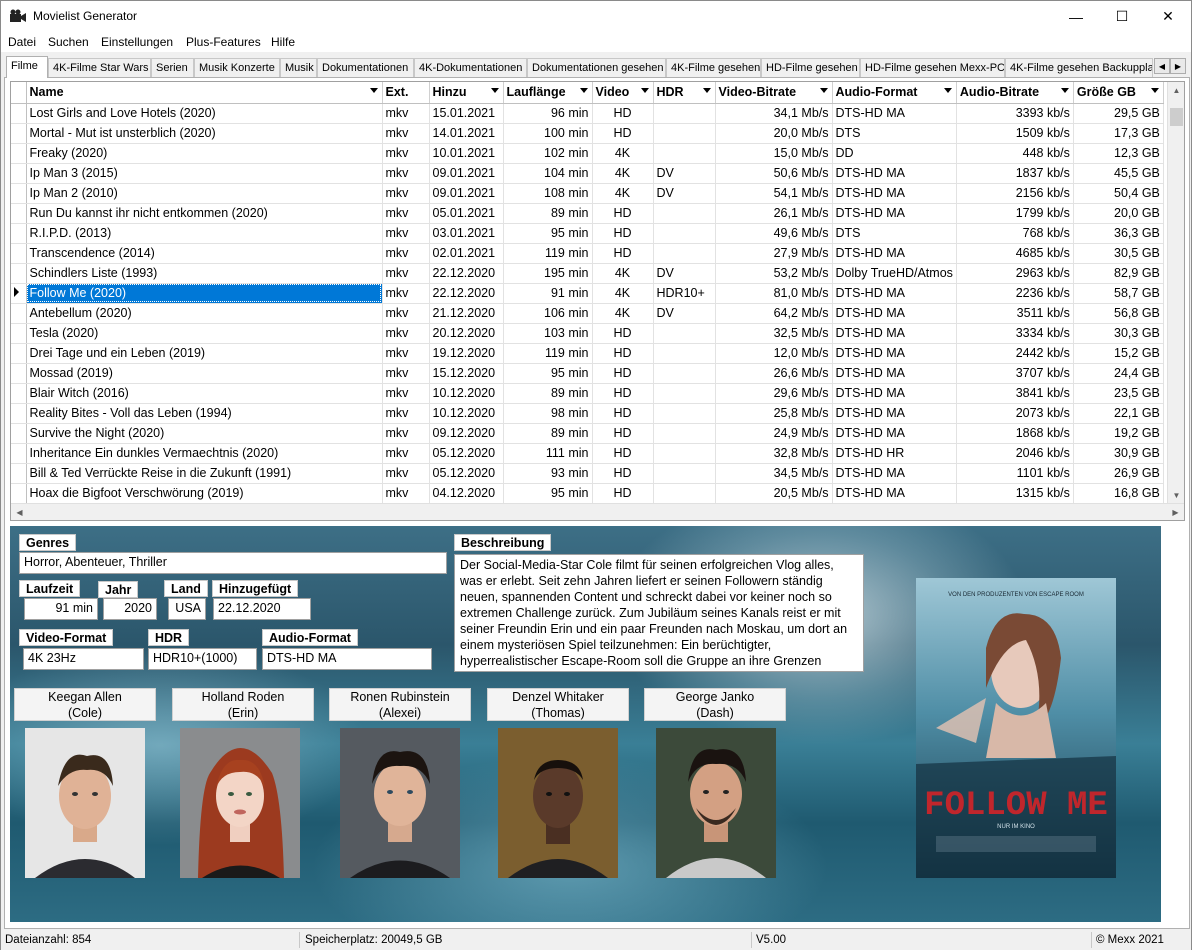 The image size is (1192, 950). What do you see at coordinates (1118, 313) in the screenshot?
I see `grid-cell: 56,8 GB` at bounding box center [1118, 313].